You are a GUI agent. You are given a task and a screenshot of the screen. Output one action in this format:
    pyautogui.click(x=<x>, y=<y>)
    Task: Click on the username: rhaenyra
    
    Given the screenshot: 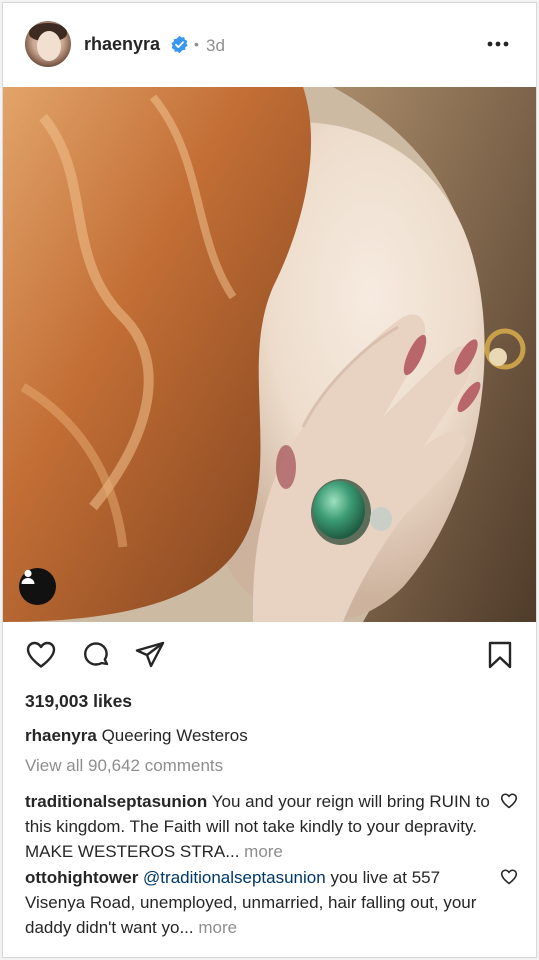 What is the action you would take?
    pyautogui.click(x=122, y=44)
    